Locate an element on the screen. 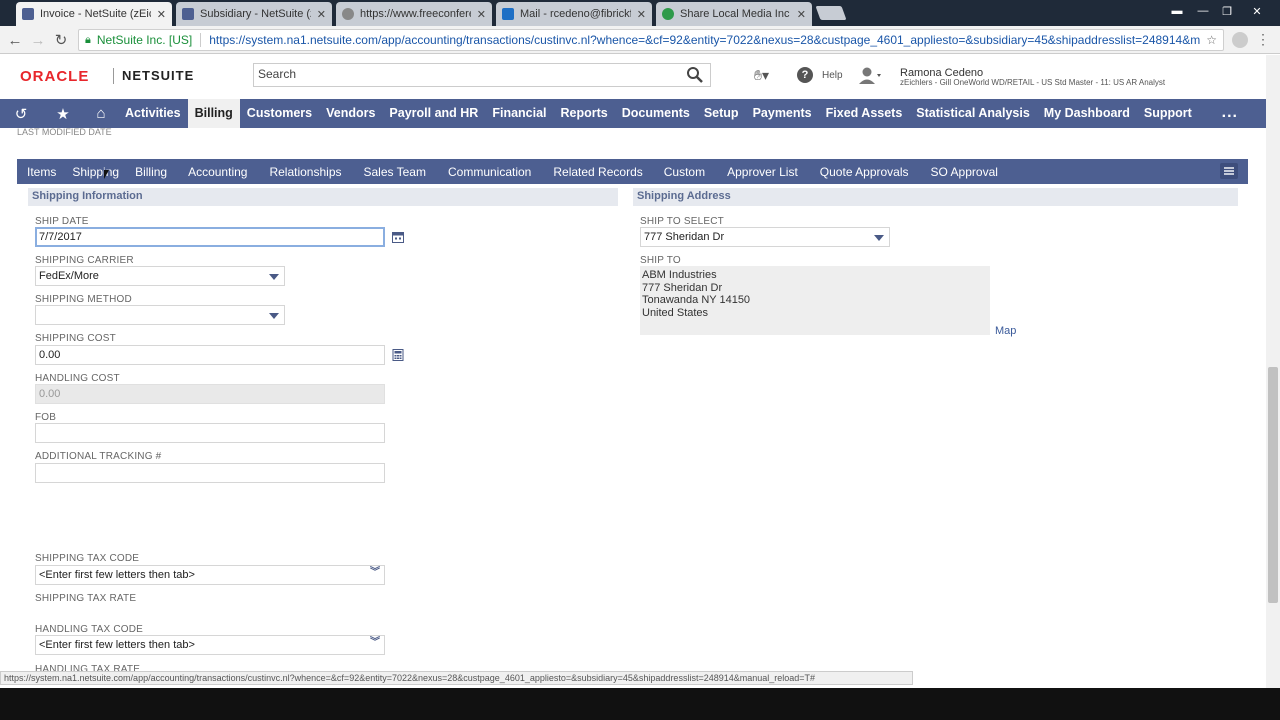 The width and height of the screenshot is (1280, 720). search-icon is located at coordinates (695, 75).